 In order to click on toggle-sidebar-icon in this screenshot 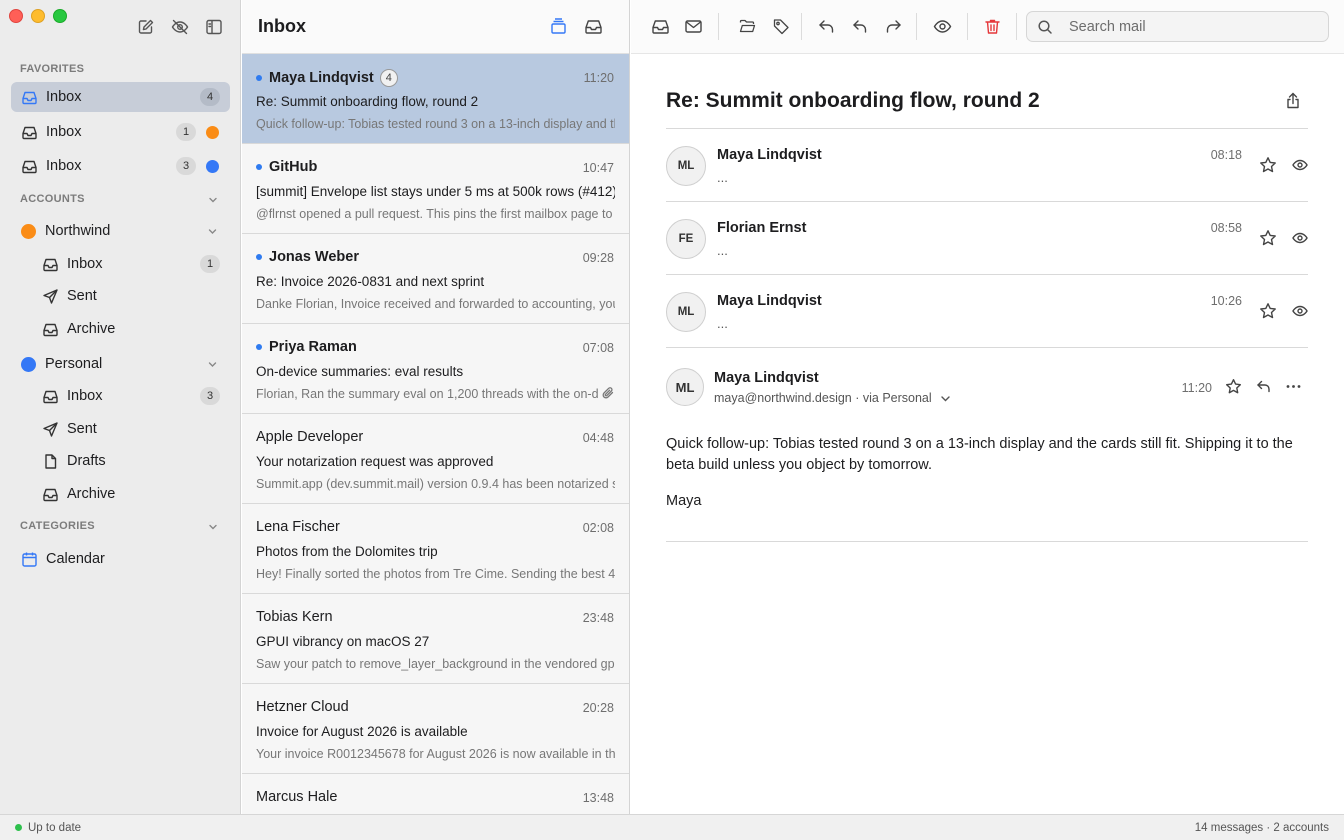, I will do `click(214, 27)`.